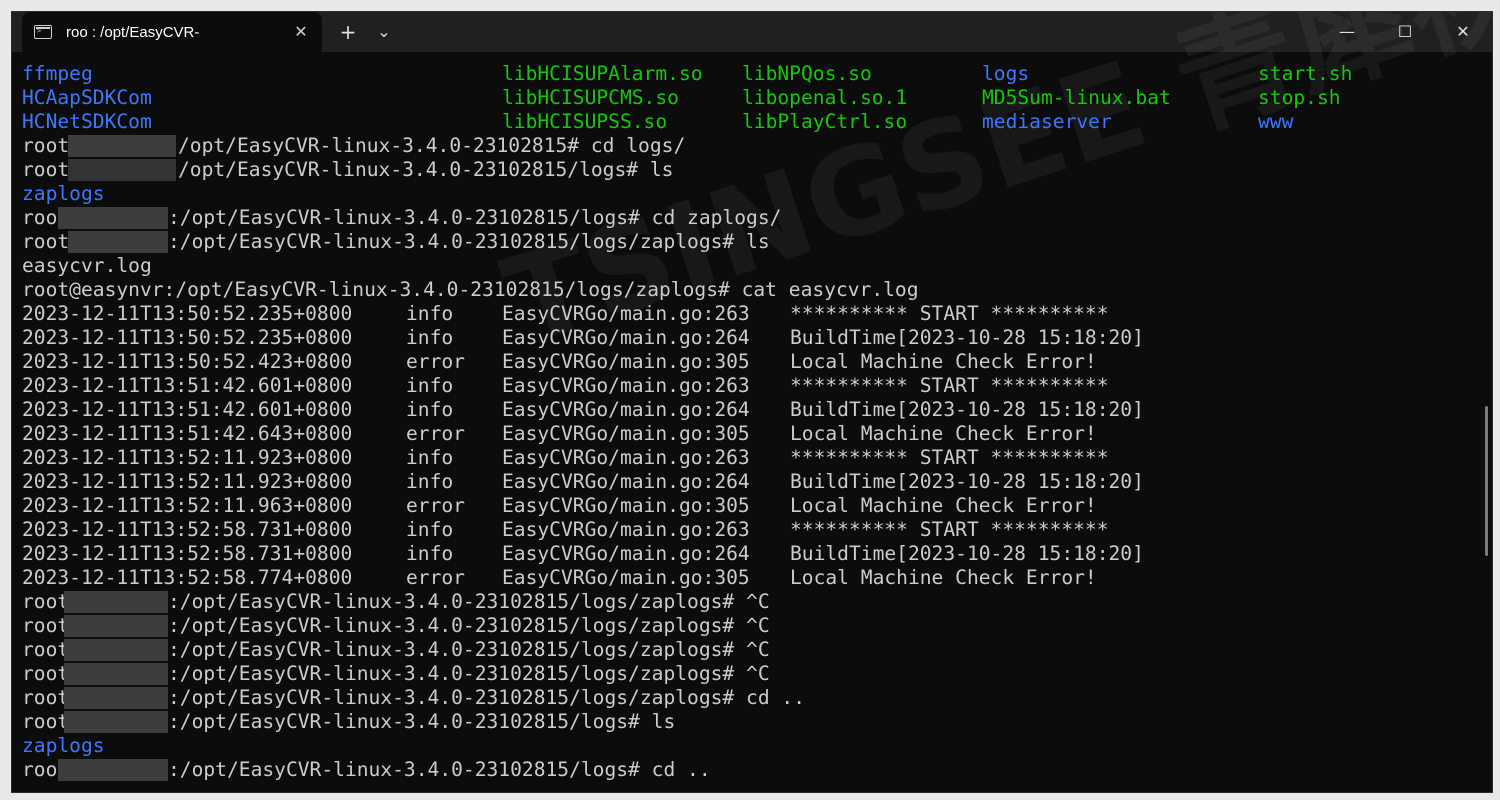 This screenshot has height=800, width=1500. What do you see at coordinates (757, 266) in the screenshot?
I see `list-item: easycvr.log` at bounding box center [757, 266].